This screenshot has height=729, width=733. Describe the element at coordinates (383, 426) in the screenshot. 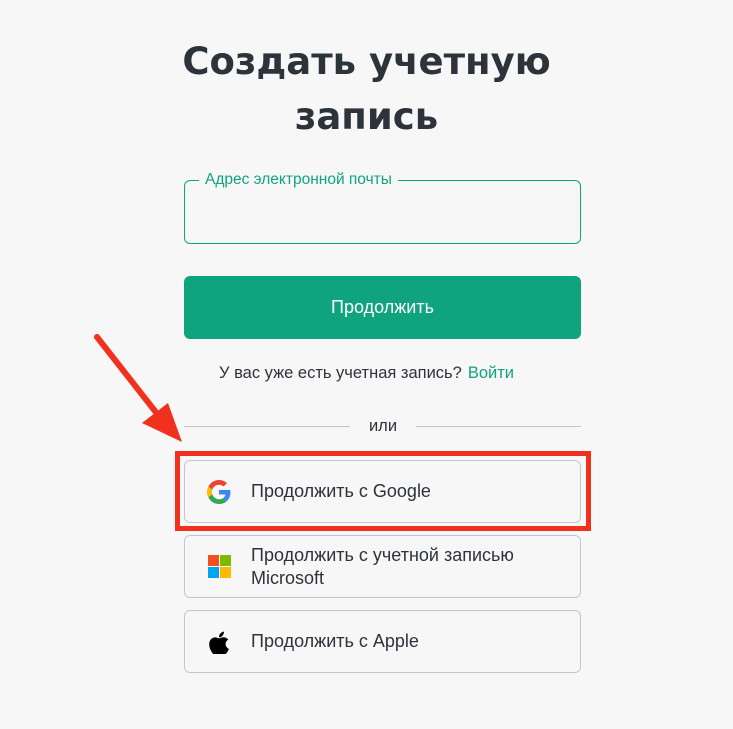

I see `divider-label: или` at that location.